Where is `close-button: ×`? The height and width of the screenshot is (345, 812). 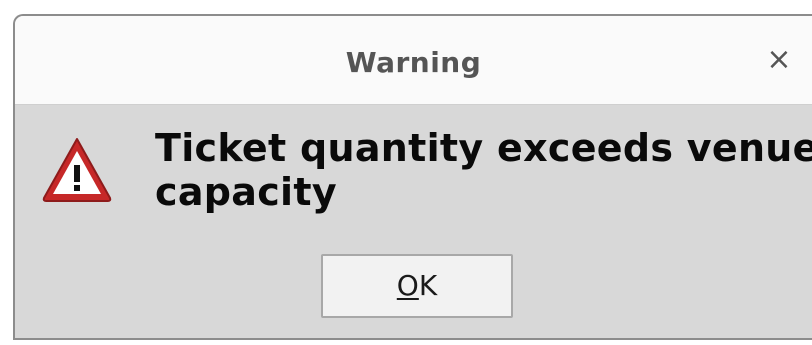
close-button: × is located at coordinates (779, 60).